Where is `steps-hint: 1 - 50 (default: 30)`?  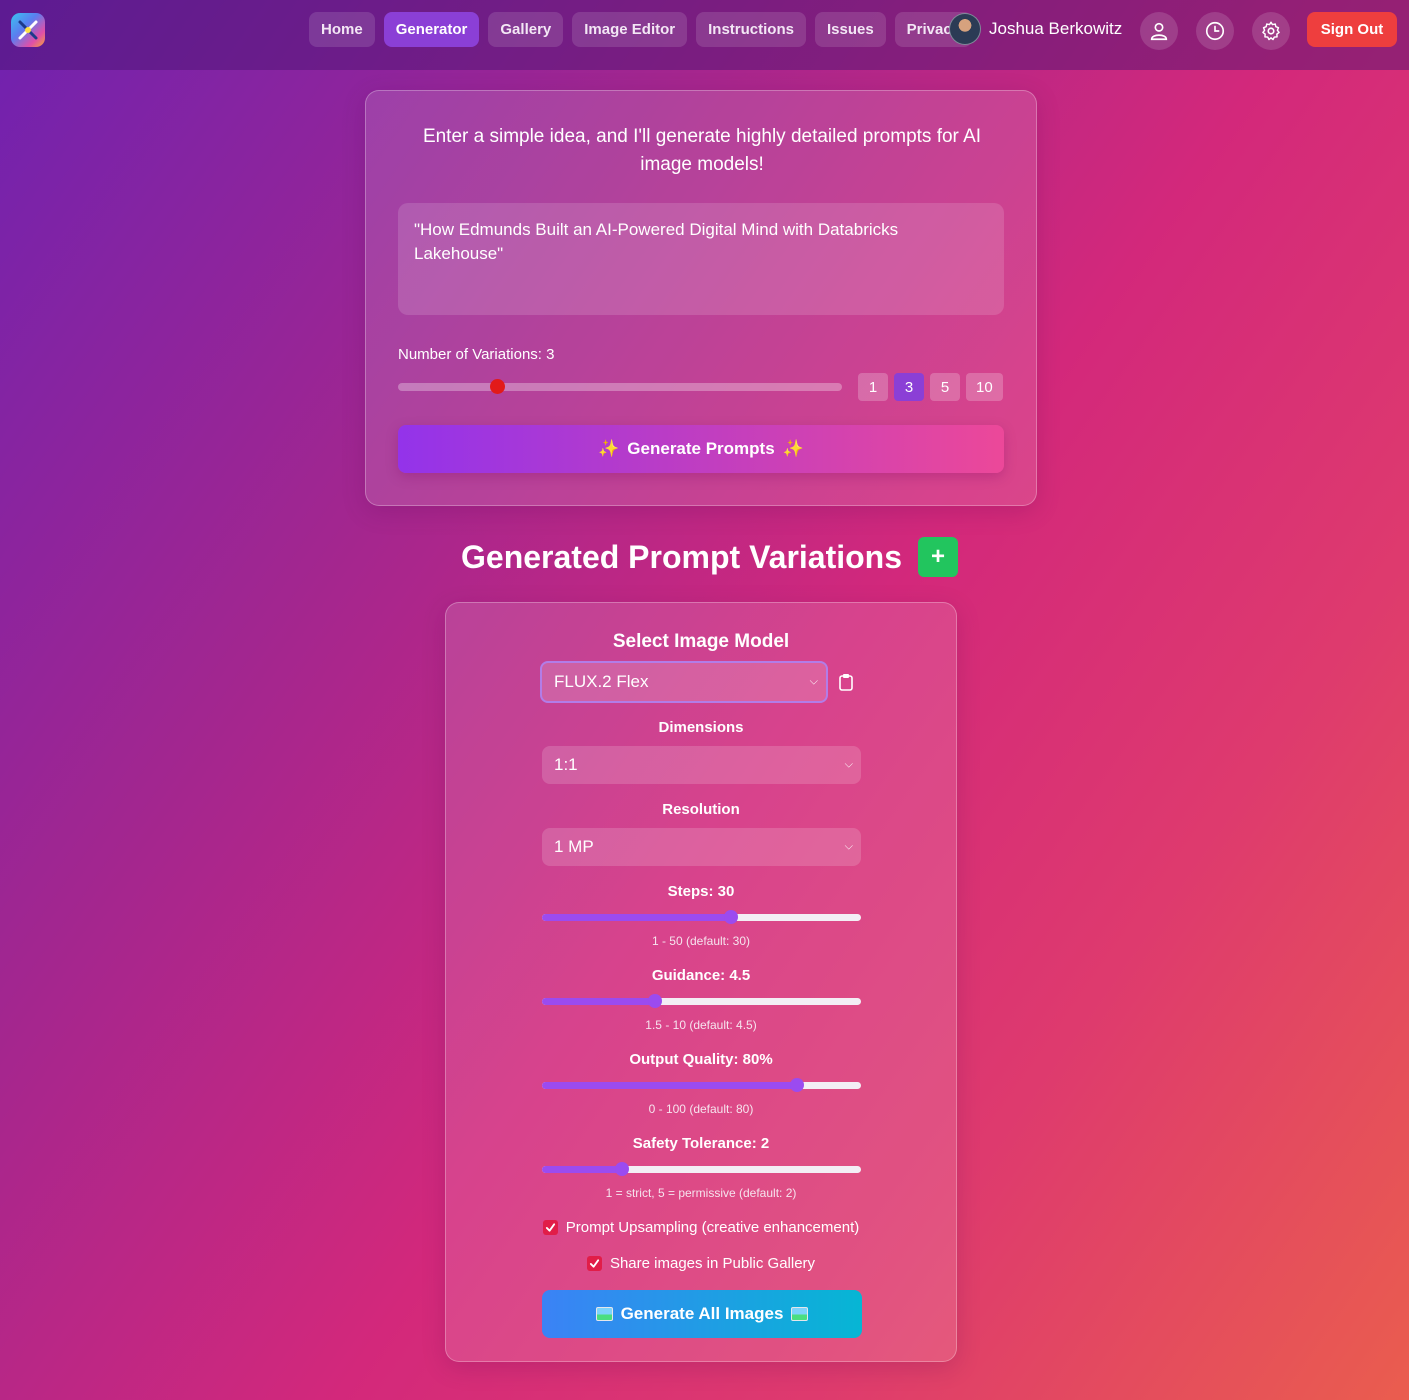
steps-hint: 1 - 50 (default: 30) is located at coordinates (701, 941).